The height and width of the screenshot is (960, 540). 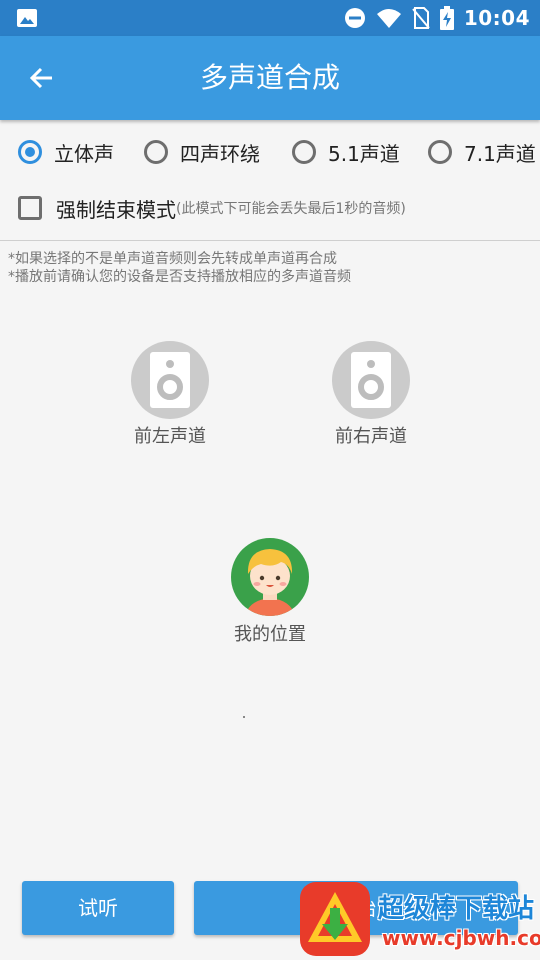 What do you see at coordinates (335, 919) in the screenshot?
I see `download-logo-icon` at bounding box center [335, 919].